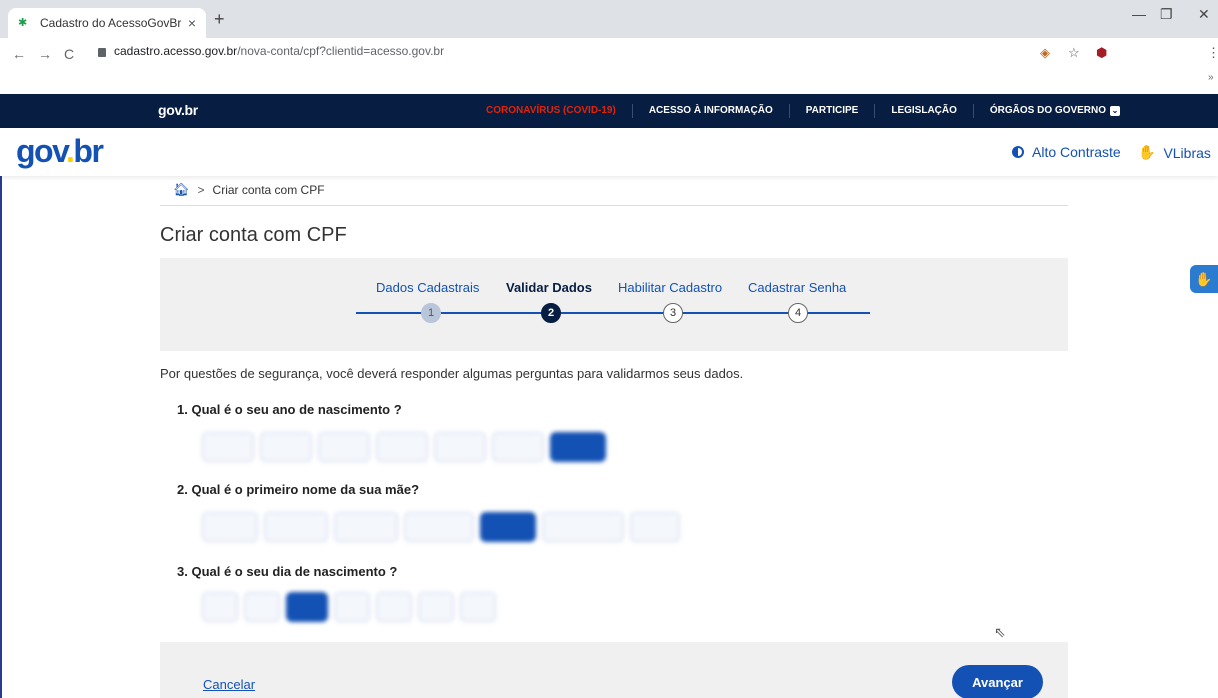 This screenshot has width=1218, height=698. What do you see at coordinates (614, 670) in the screenshot?
I see `form-footer` at bounding box center [614, 670].